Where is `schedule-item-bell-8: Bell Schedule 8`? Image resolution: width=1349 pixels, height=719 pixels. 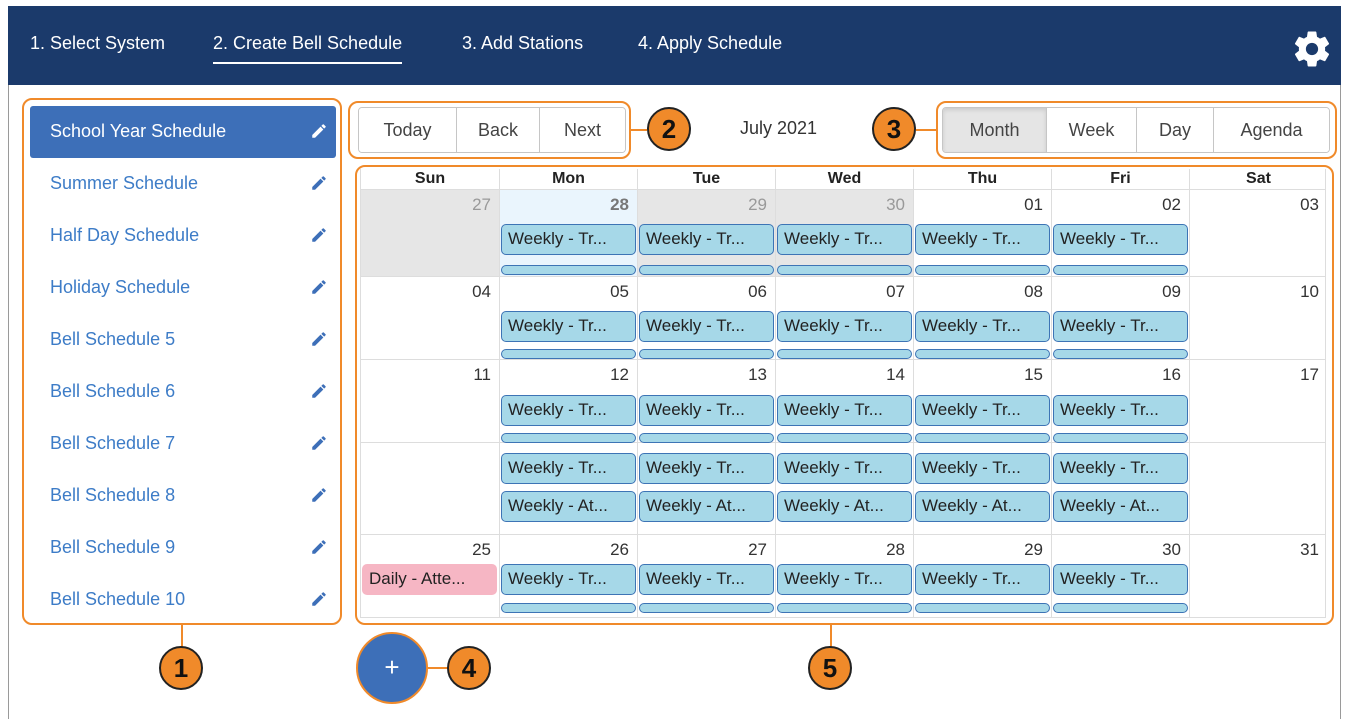
schedule-item-bell-8: Bell Schedule 8 is located at coordinates (183, 496).